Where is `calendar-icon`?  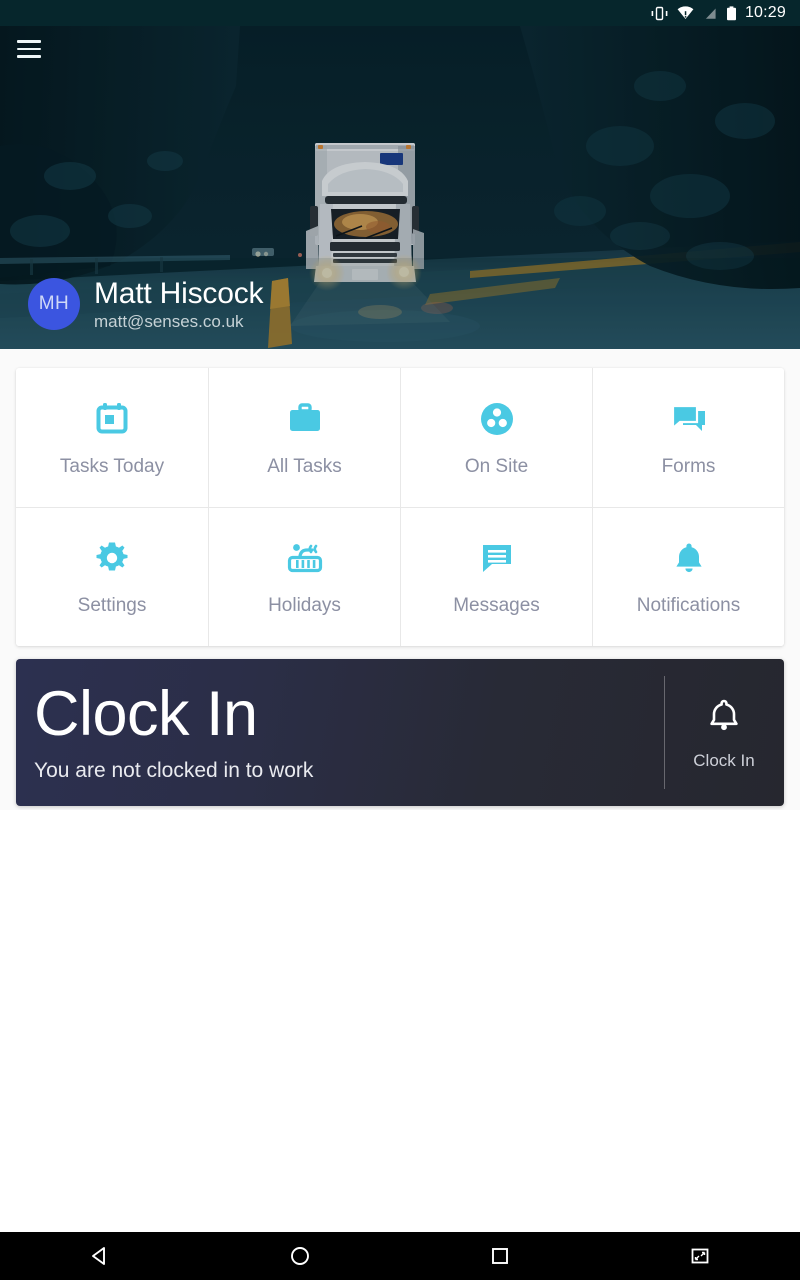 calendar-icon is located at coordinates (112, 419).